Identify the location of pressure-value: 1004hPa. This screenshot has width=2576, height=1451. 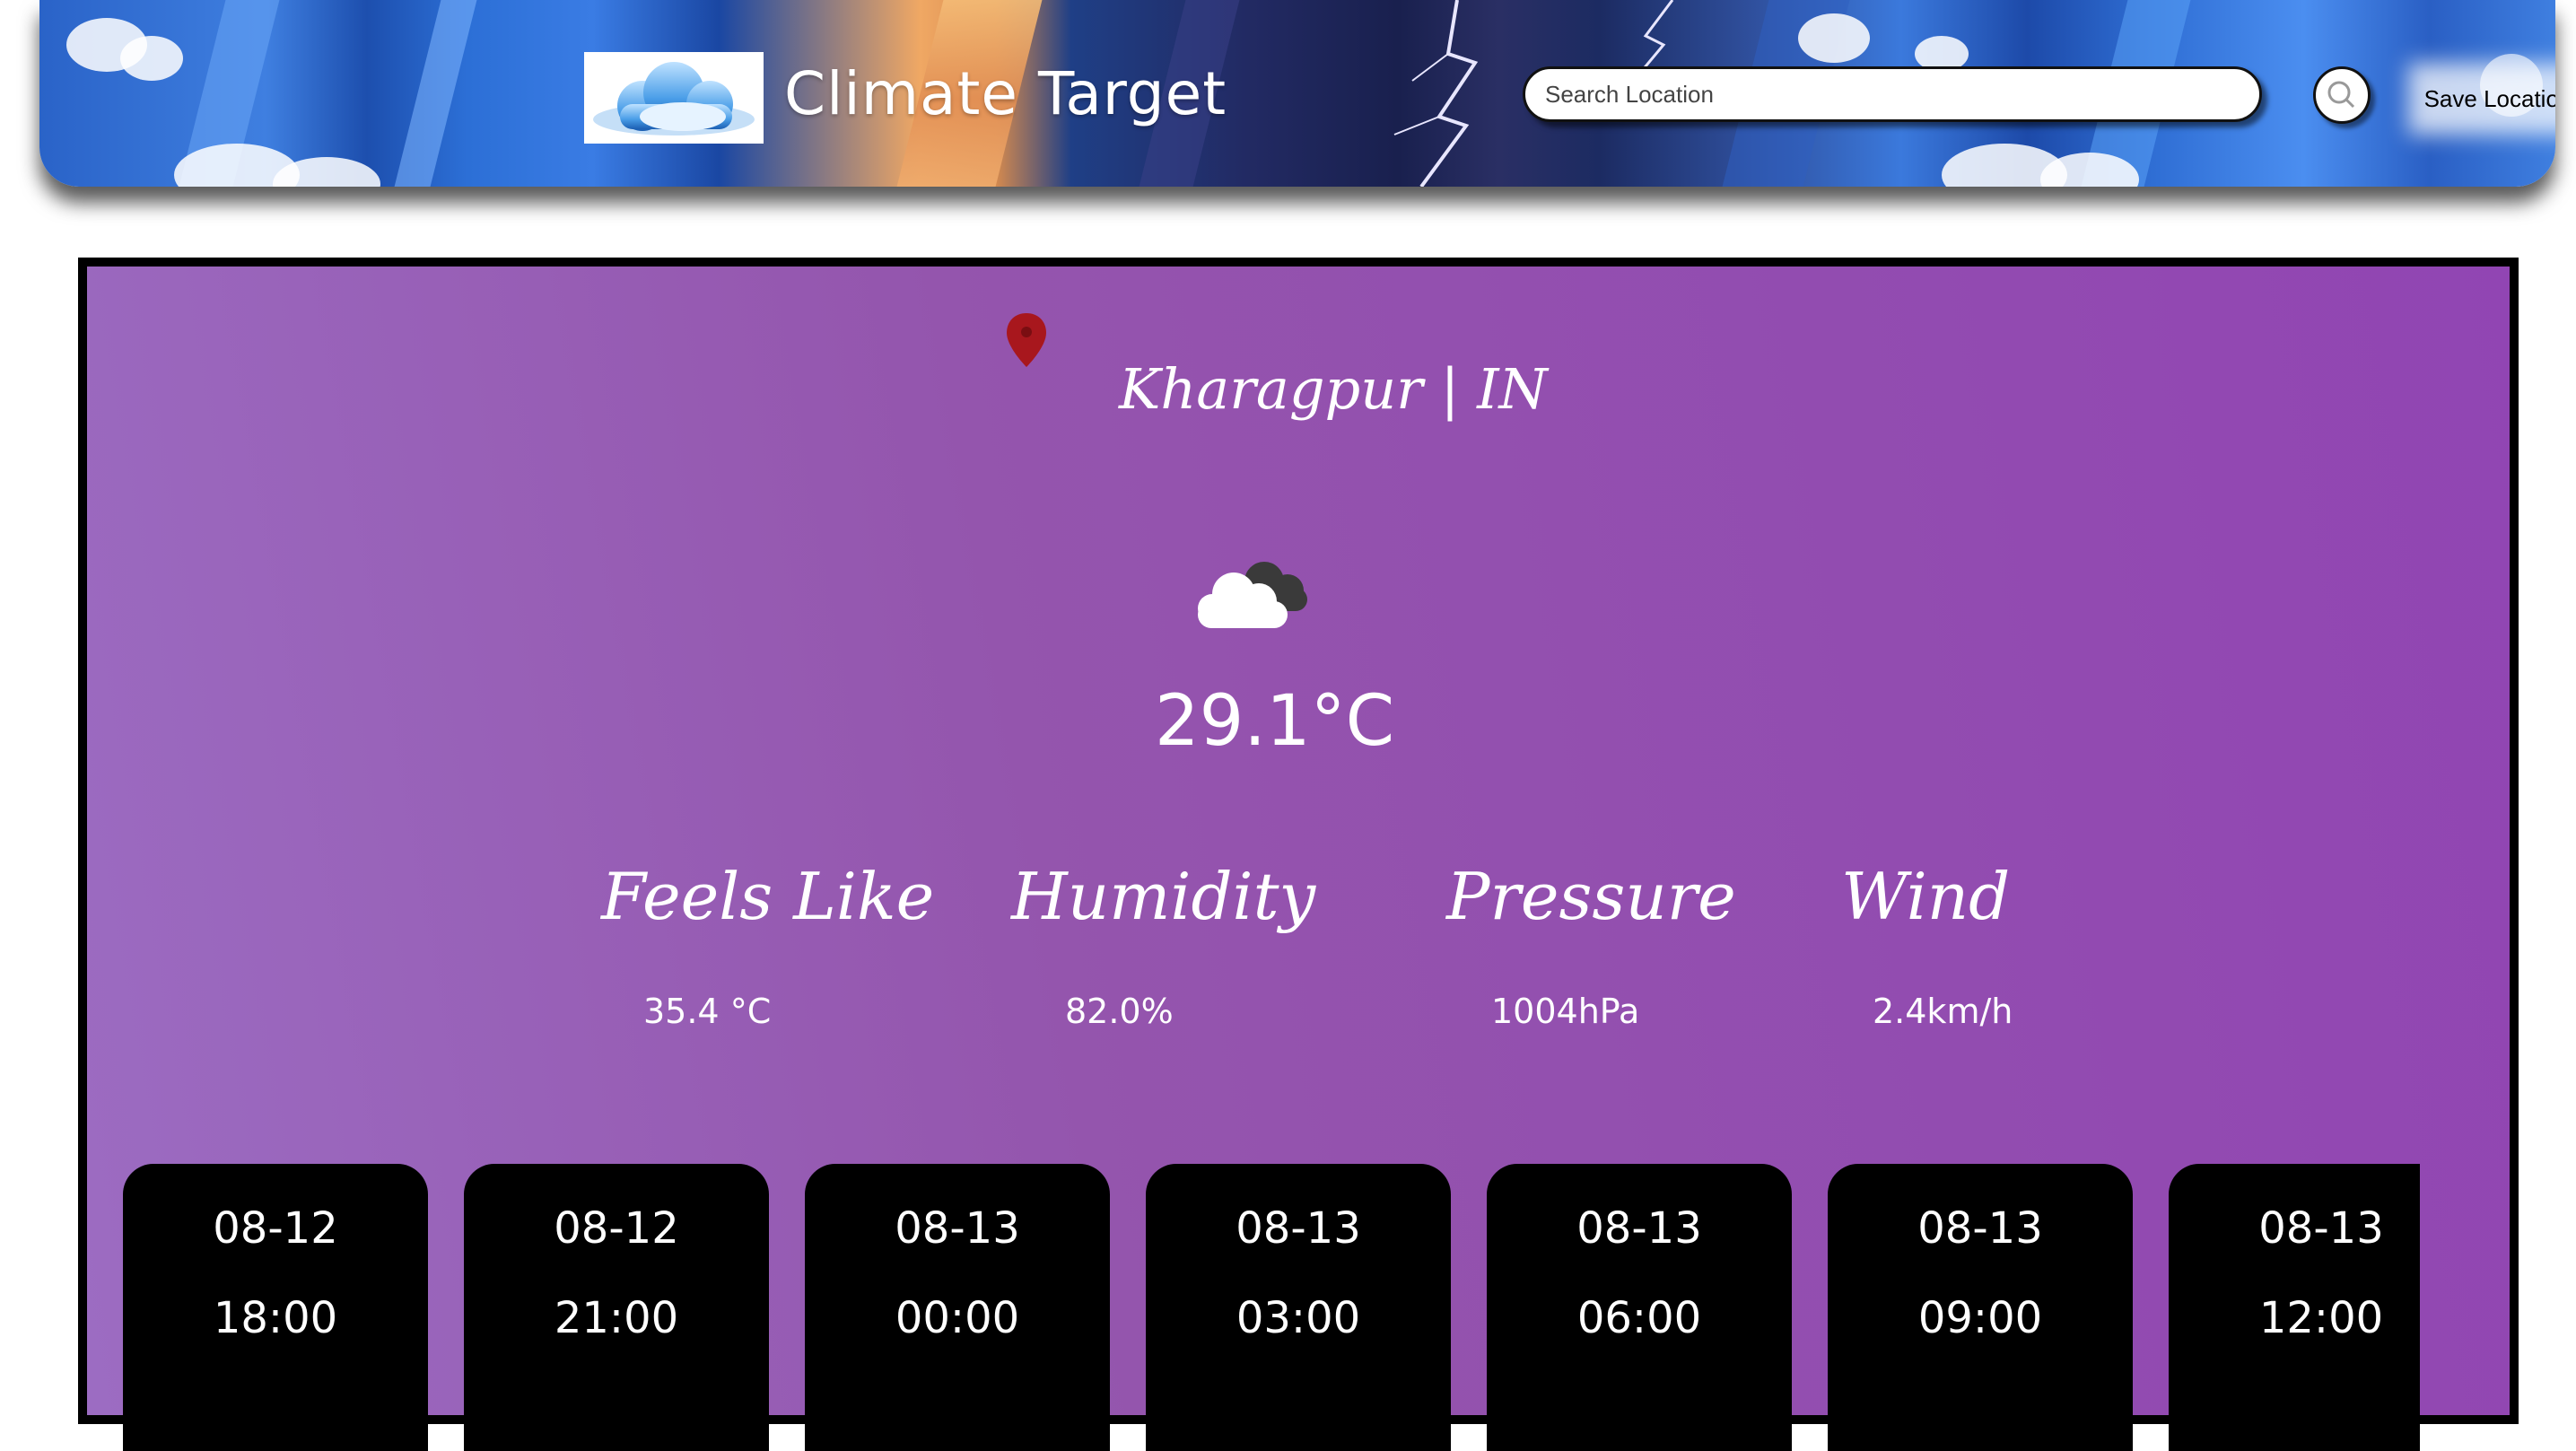
(1565, 1012).